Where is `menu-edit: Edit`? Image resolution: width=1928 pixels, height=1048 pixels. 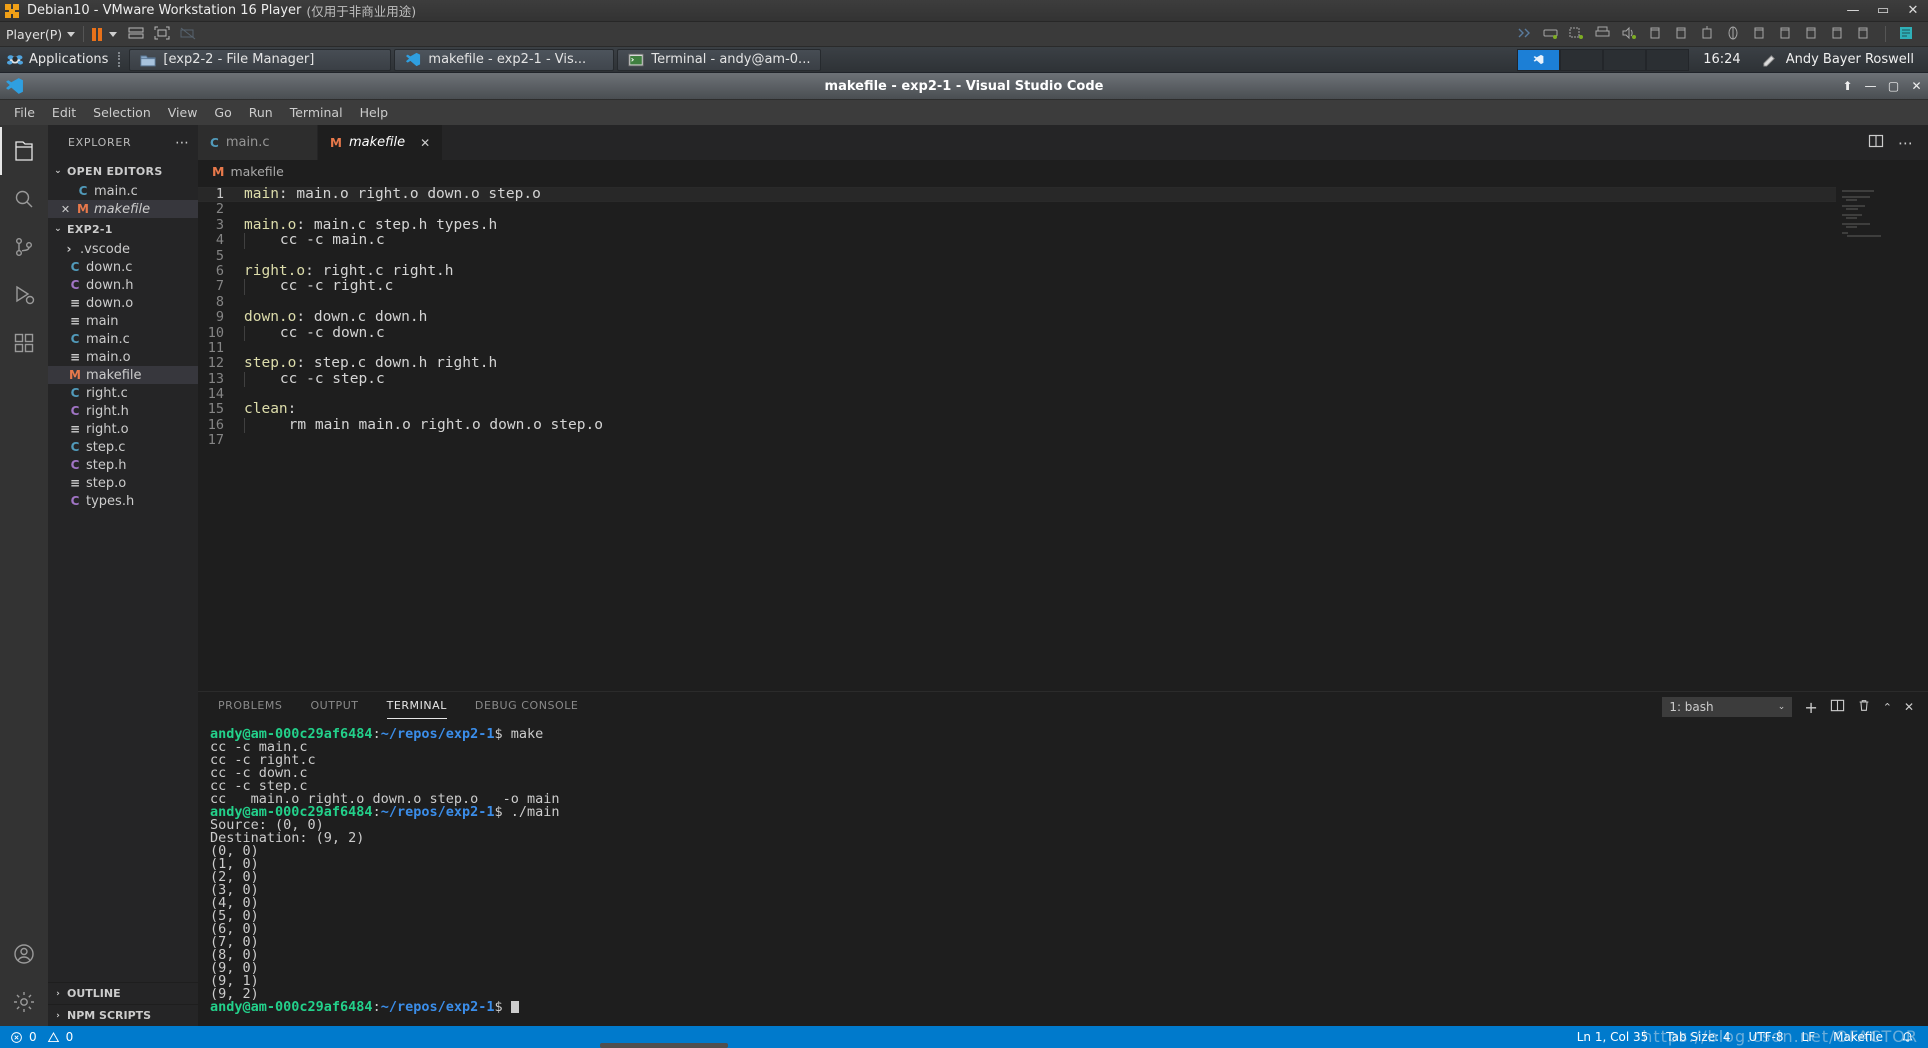 menu-edit: Edit is located at coordinates (64, 112).